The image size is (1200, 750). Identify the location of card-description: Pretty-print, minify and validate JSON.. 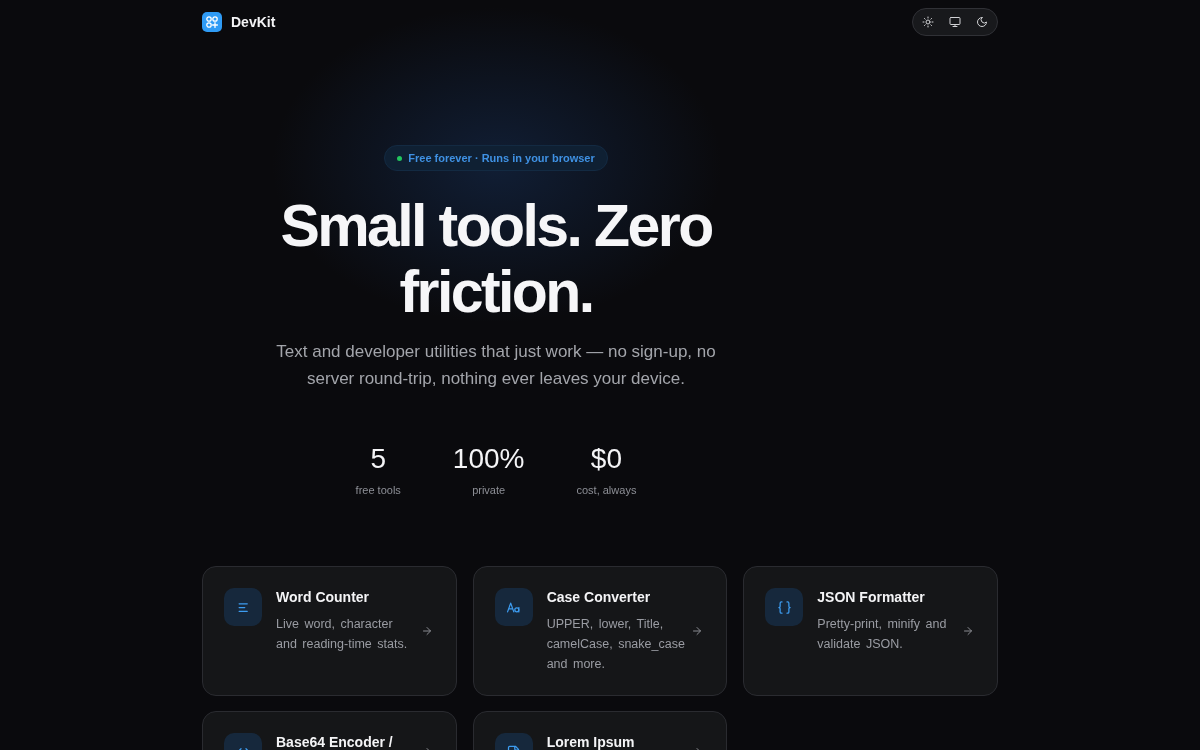
(882, 634).